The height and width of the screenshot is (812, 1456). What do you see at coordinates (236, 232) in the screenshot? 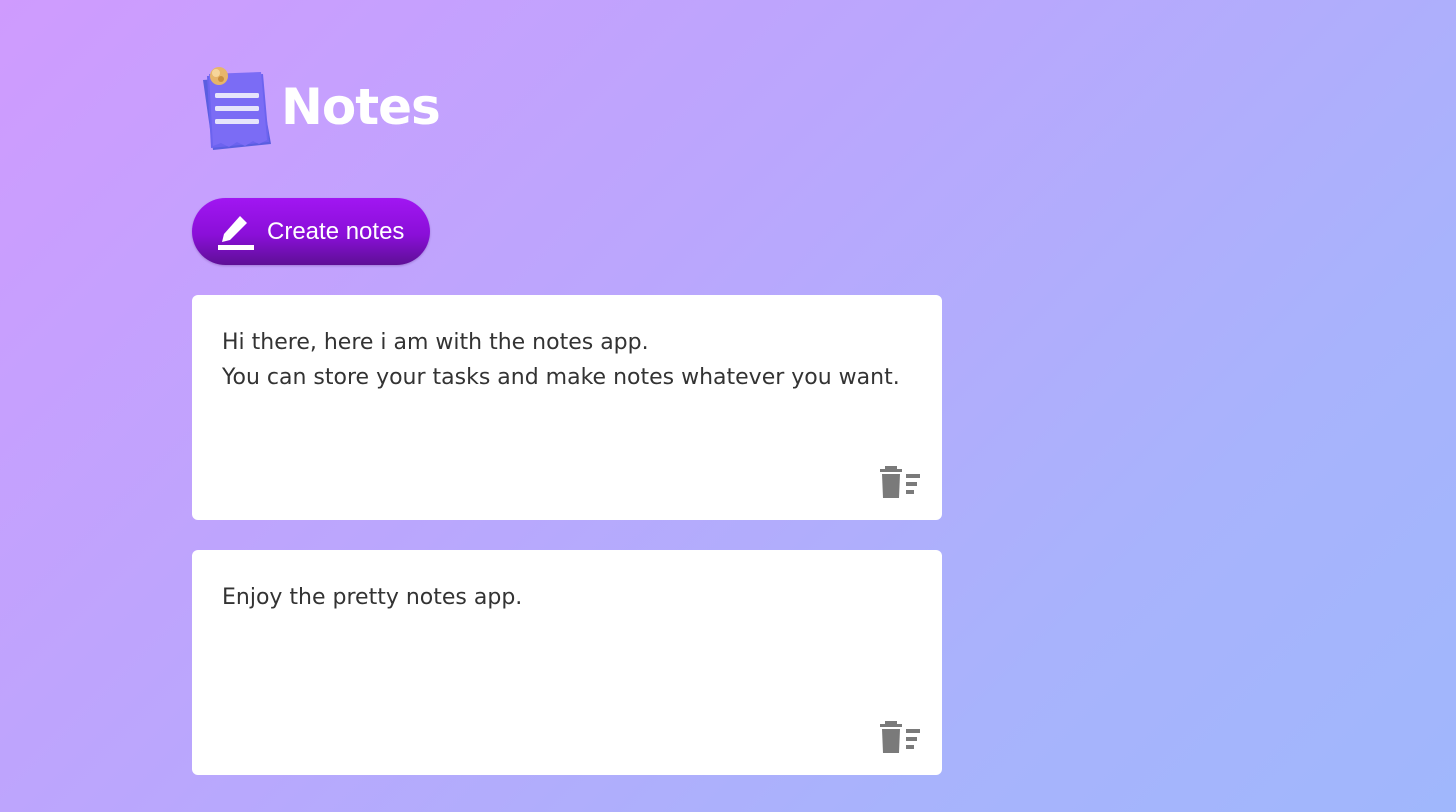
I see `pencil-edit-icon` at bounding box center [236, 232].